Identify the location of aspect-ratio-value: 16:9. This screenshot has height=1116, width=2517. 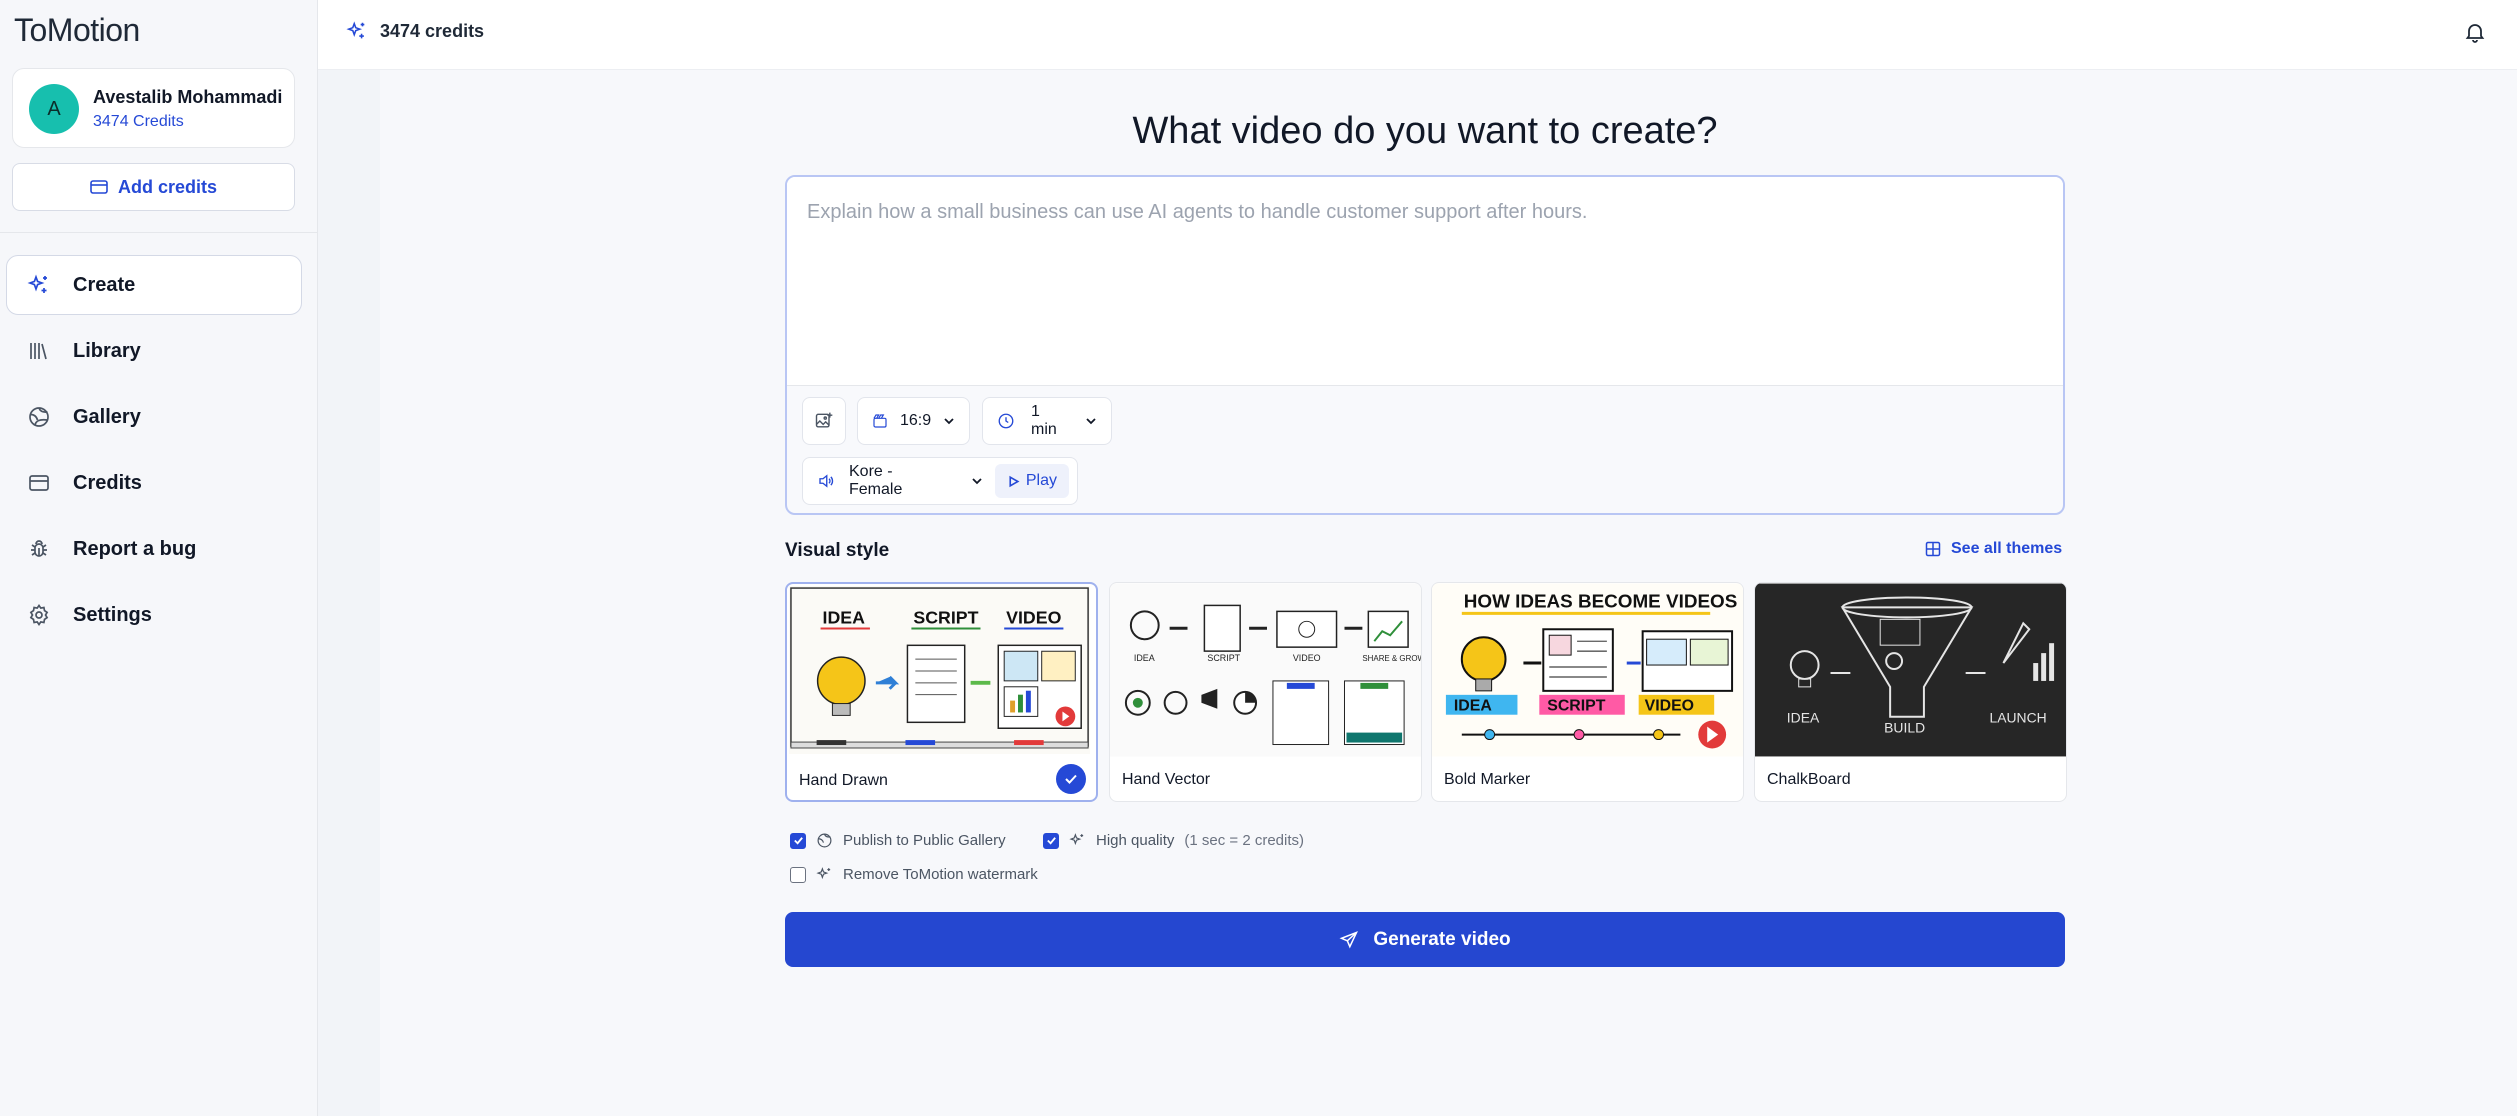
(916, 420).